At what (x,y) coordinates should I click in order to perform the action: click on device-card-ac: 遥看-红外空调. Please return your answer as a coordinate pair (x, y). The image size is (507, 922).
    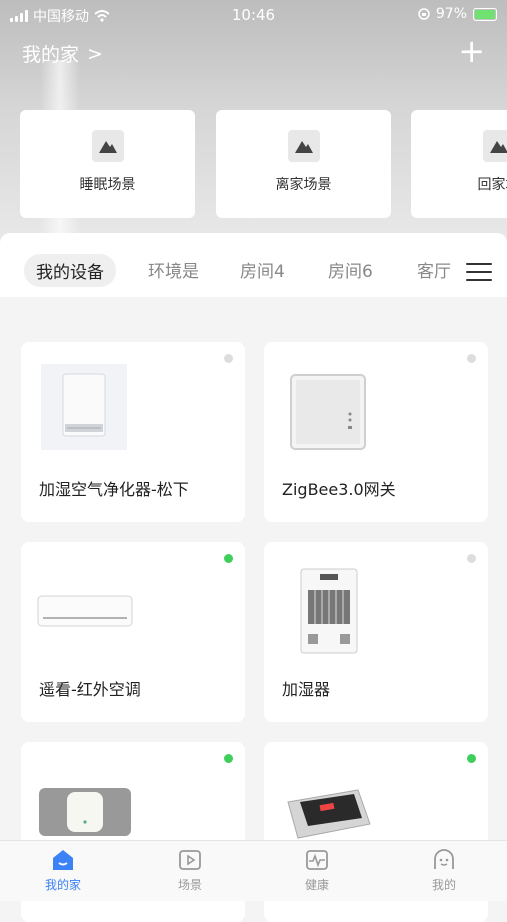
    Looking at the image, I should click on (133, 632).